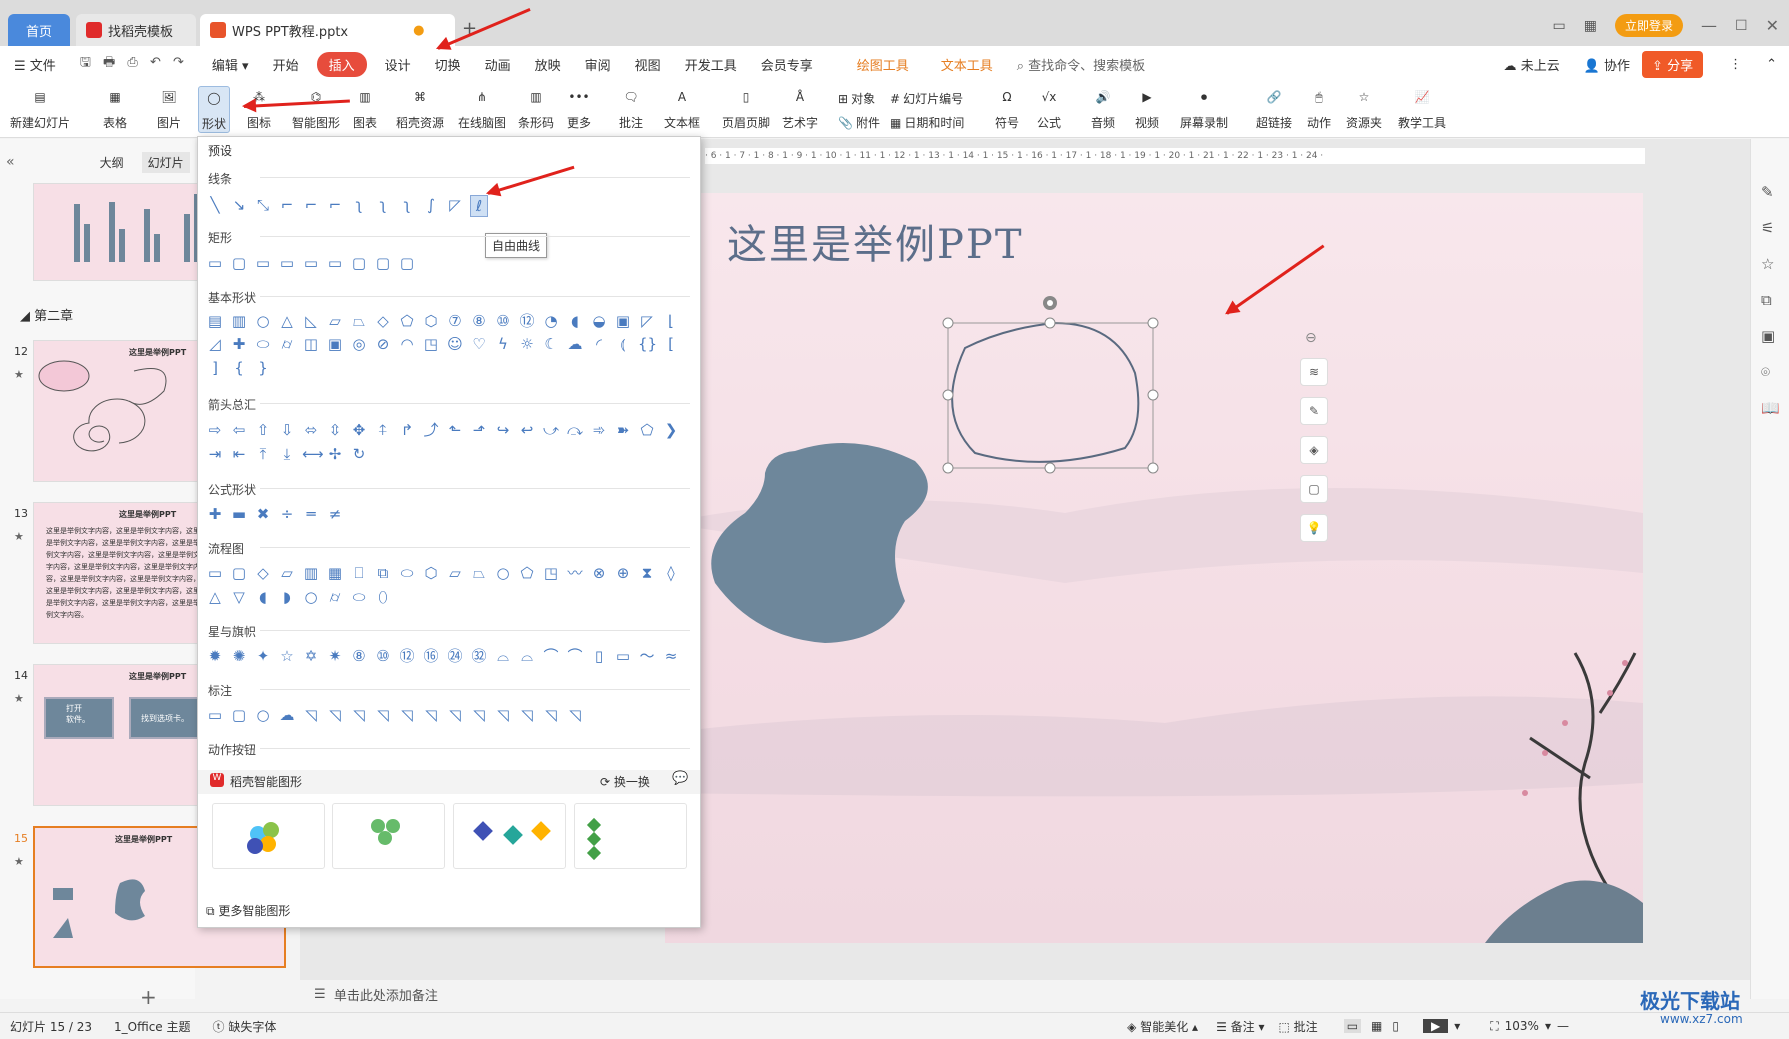  I want to click on up-callout-arrow-shape: ⤒, so click(263, 454).